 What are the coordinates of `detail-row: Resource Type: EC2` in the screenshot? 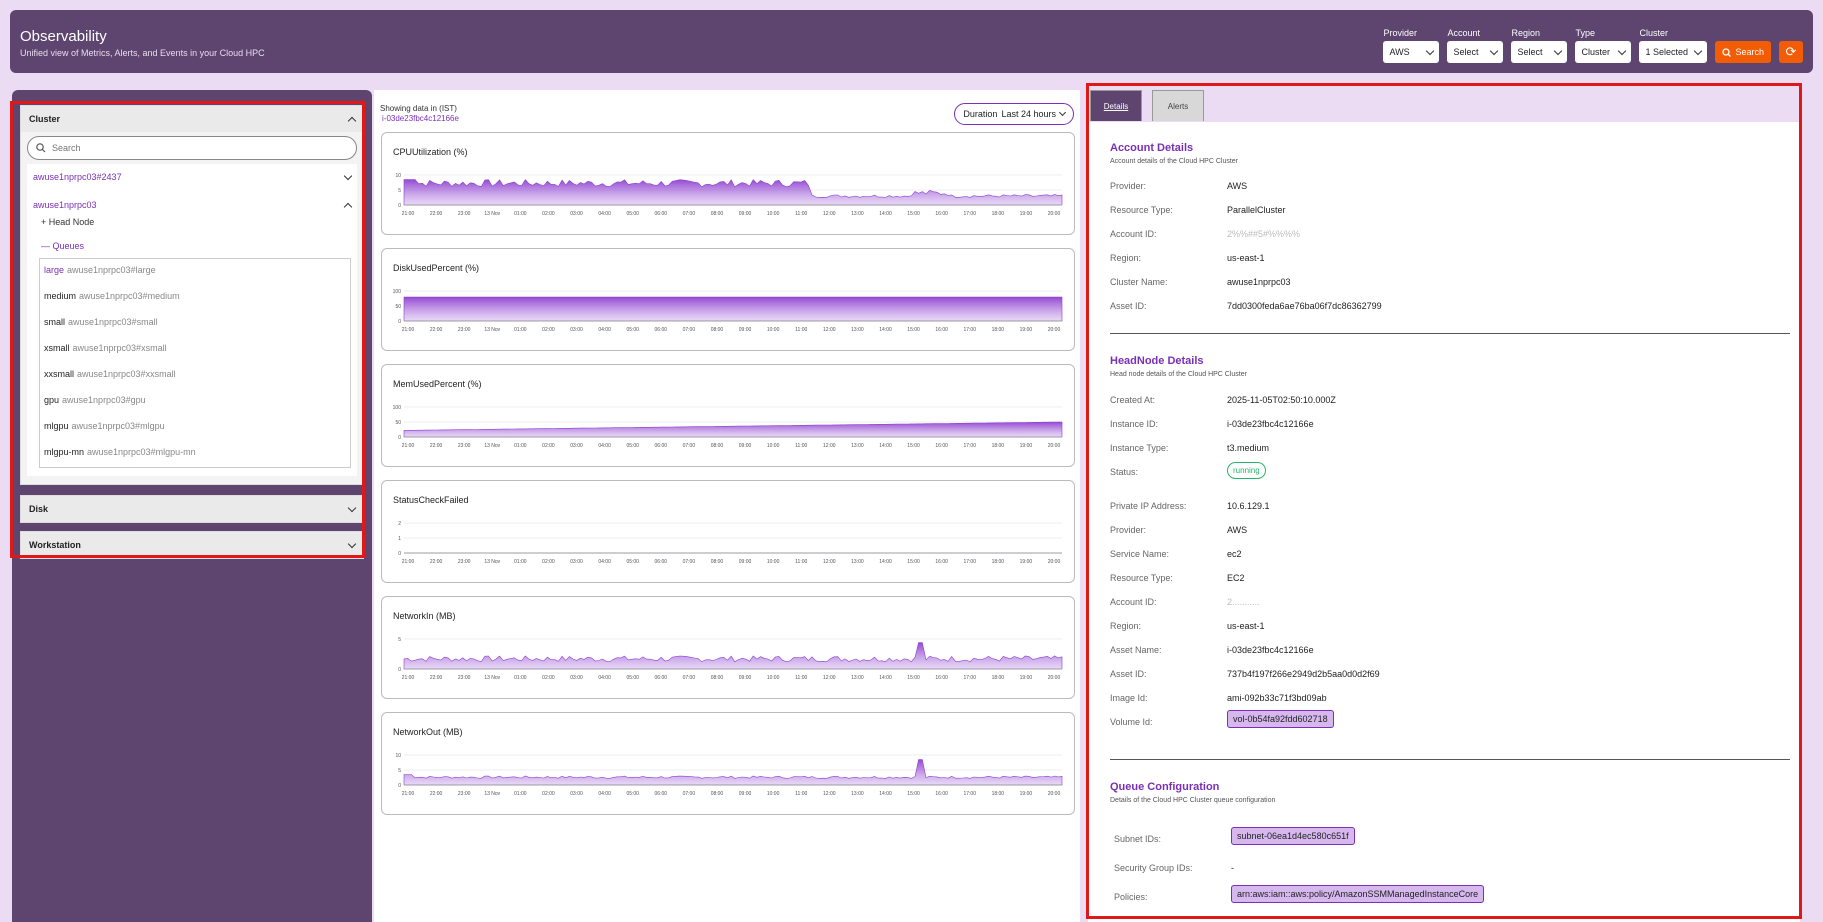 It's located at (1177, 578).